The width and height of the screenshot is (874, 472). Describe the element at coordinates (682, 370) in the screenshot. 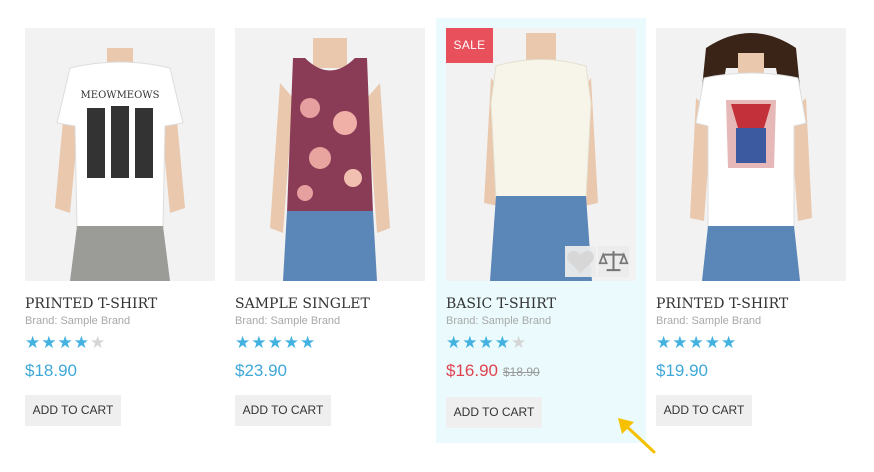

I see `product-price: $19.90` at that location.